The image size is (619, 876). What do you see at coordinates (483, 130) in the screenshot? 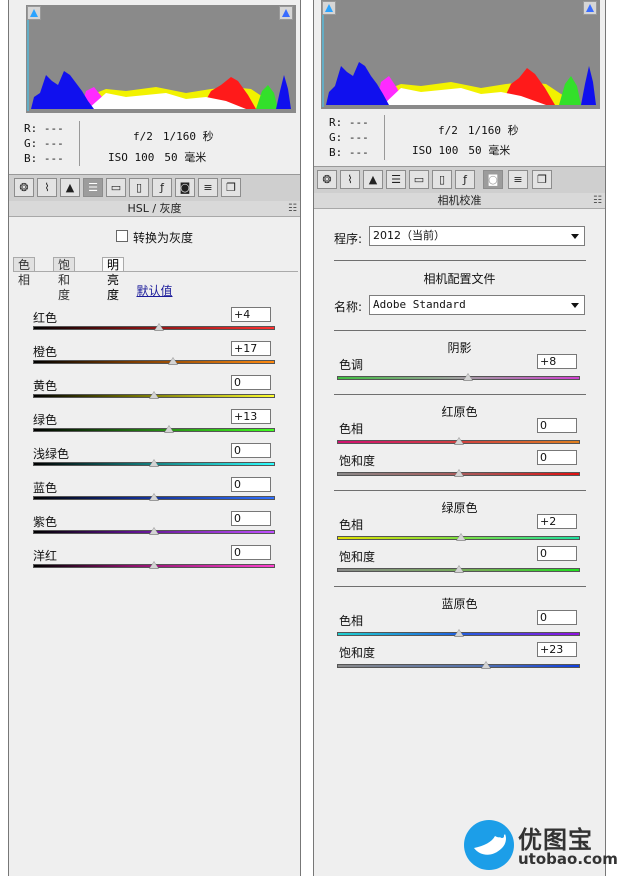
I see `exif-line-1: f/2 1/160 秒` at bounding box center [483, 130].